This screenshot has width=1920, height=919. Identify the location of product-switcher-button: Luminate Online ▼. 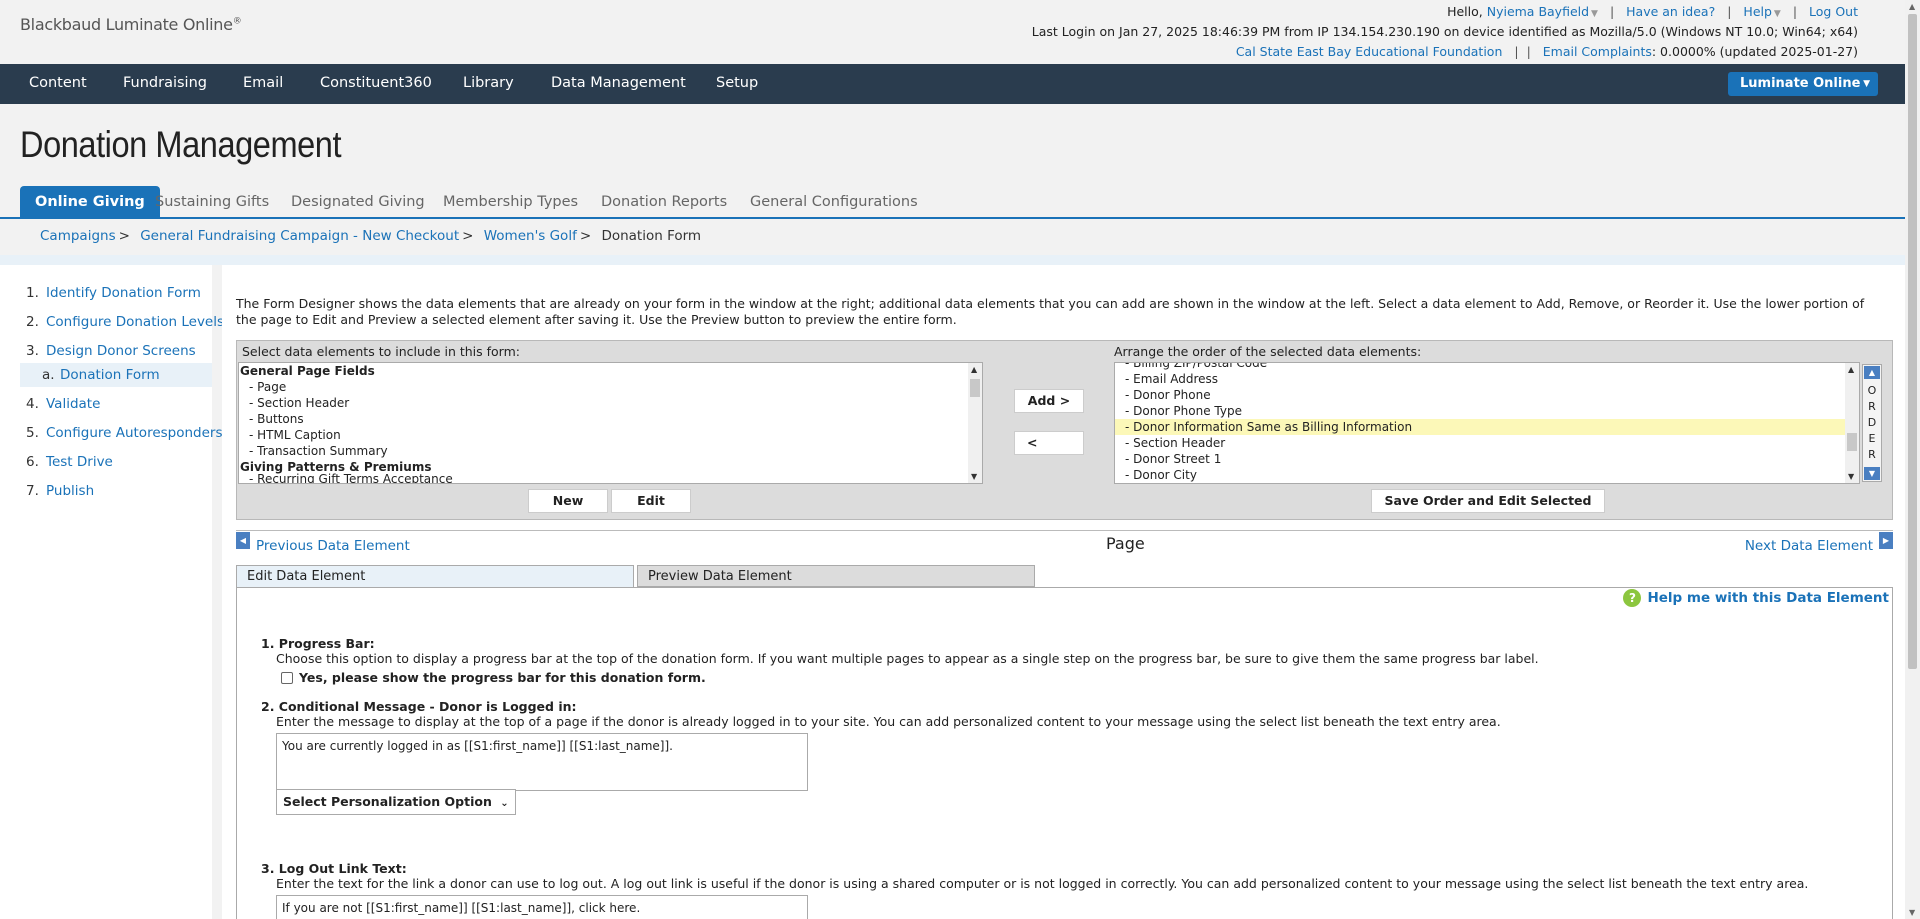
(1803, 84).